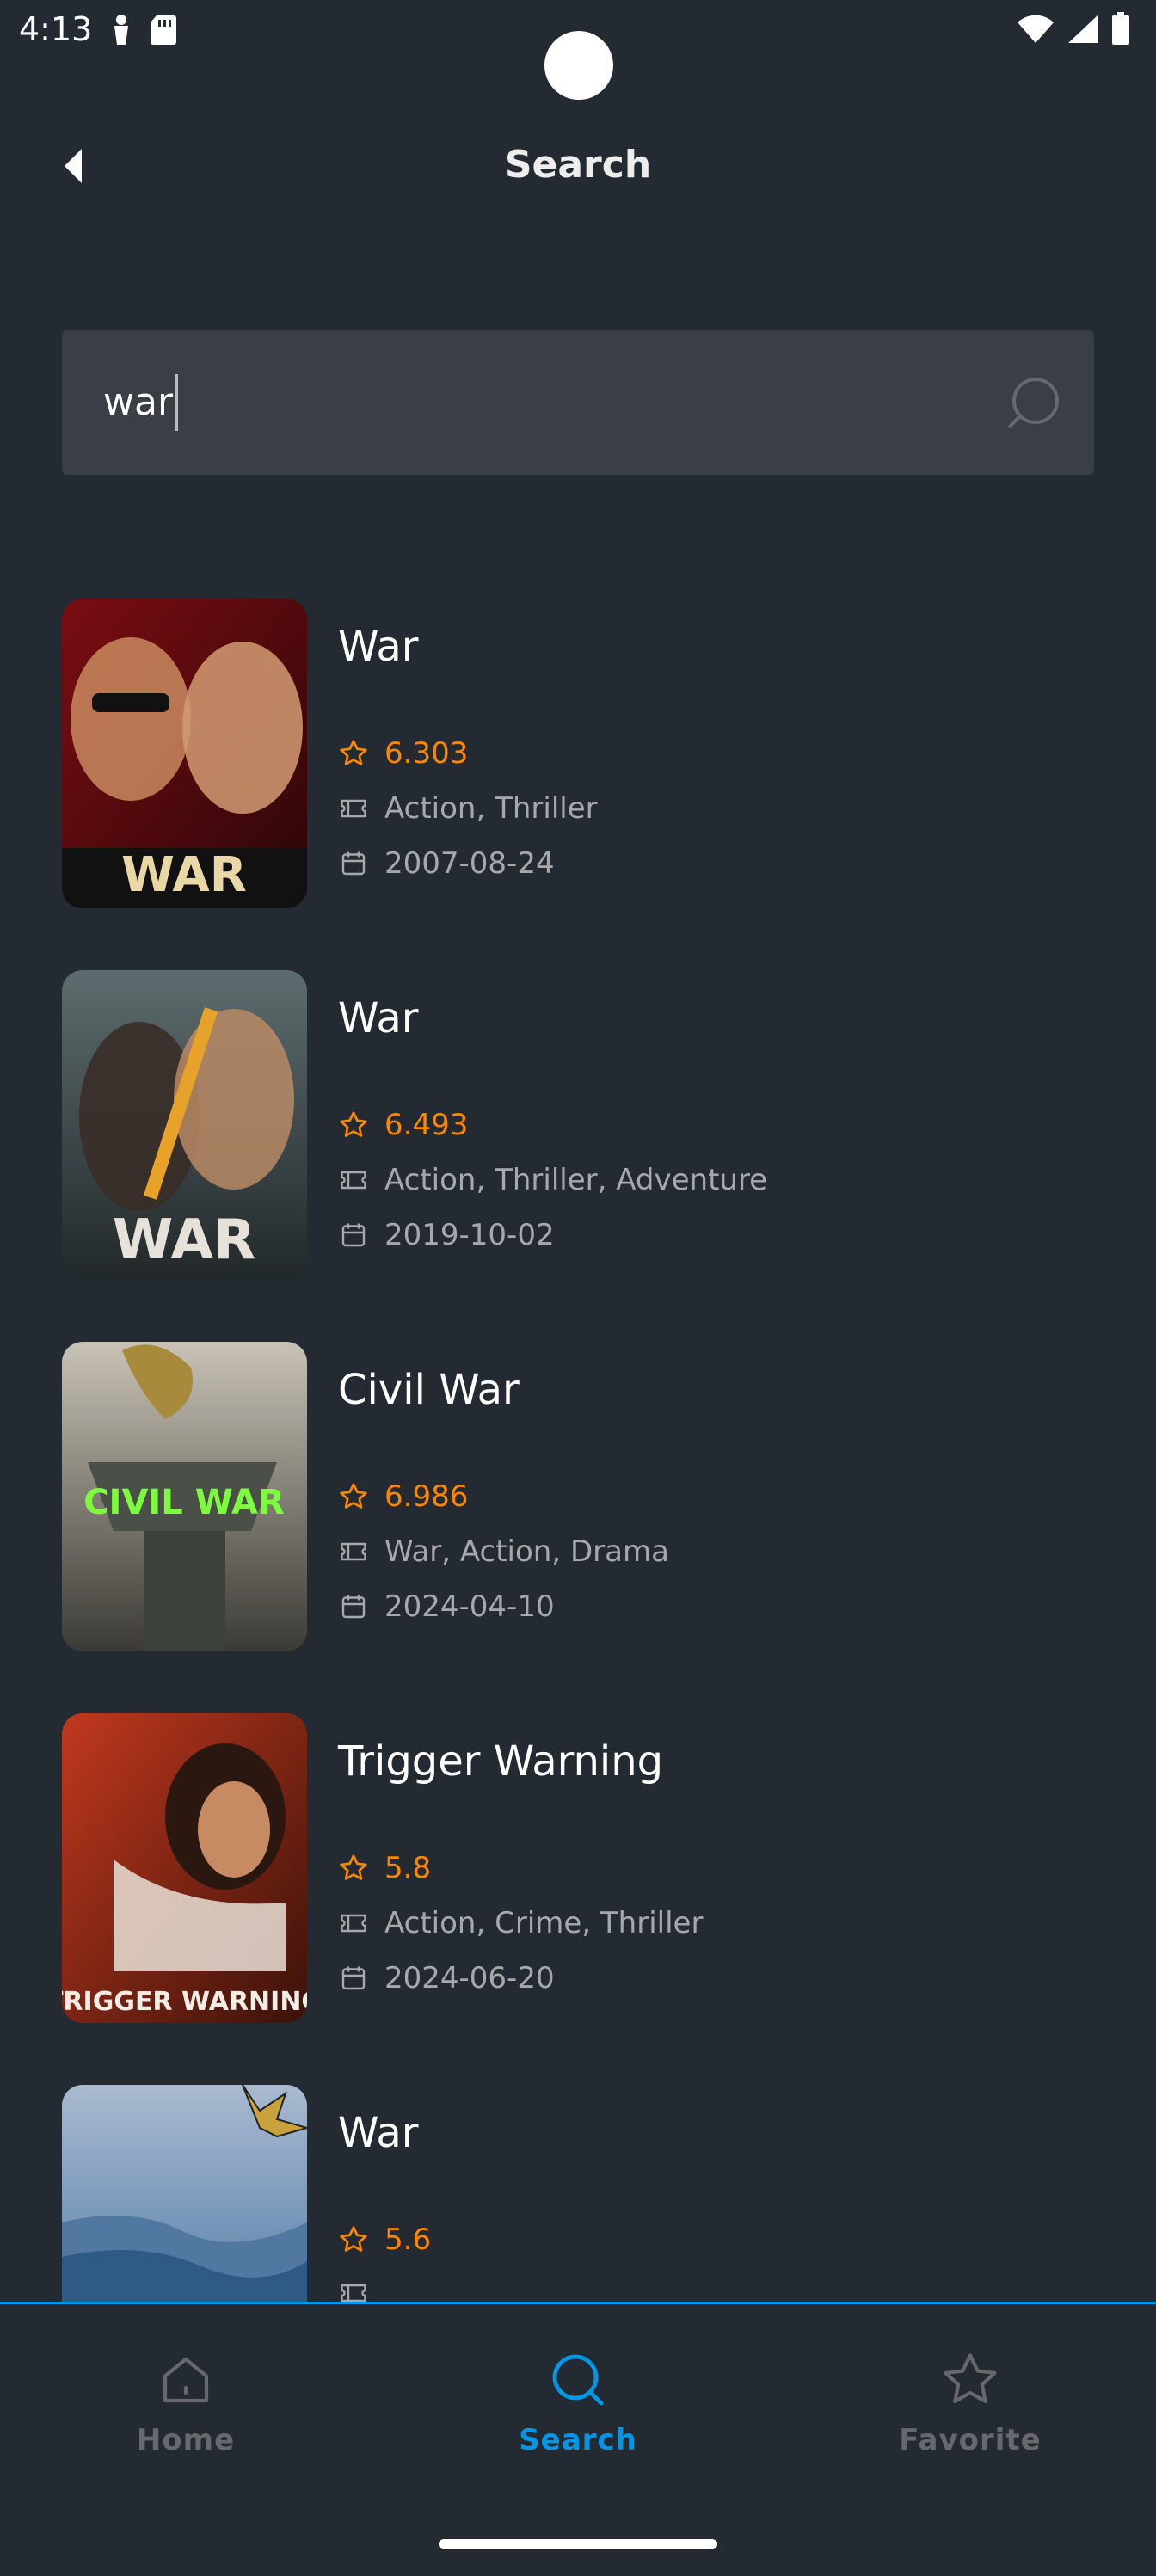 The width and height of the screenshot is (1156, 2576). I want to click on nav-favorite: Favorite, so click(970, 2403).